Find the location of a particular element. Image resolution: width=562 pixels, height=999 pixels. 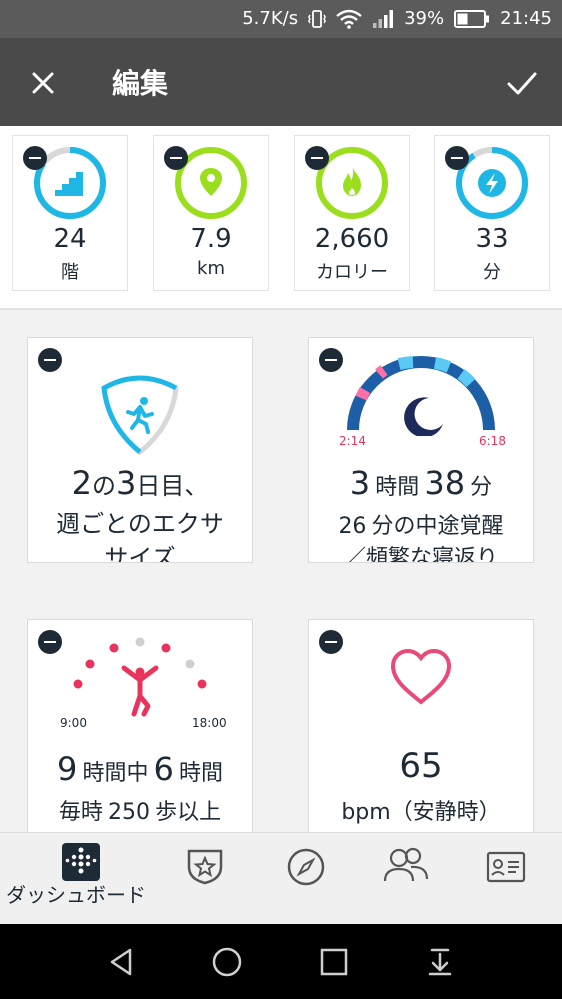

close-icon is located at coordinates (43, 83).